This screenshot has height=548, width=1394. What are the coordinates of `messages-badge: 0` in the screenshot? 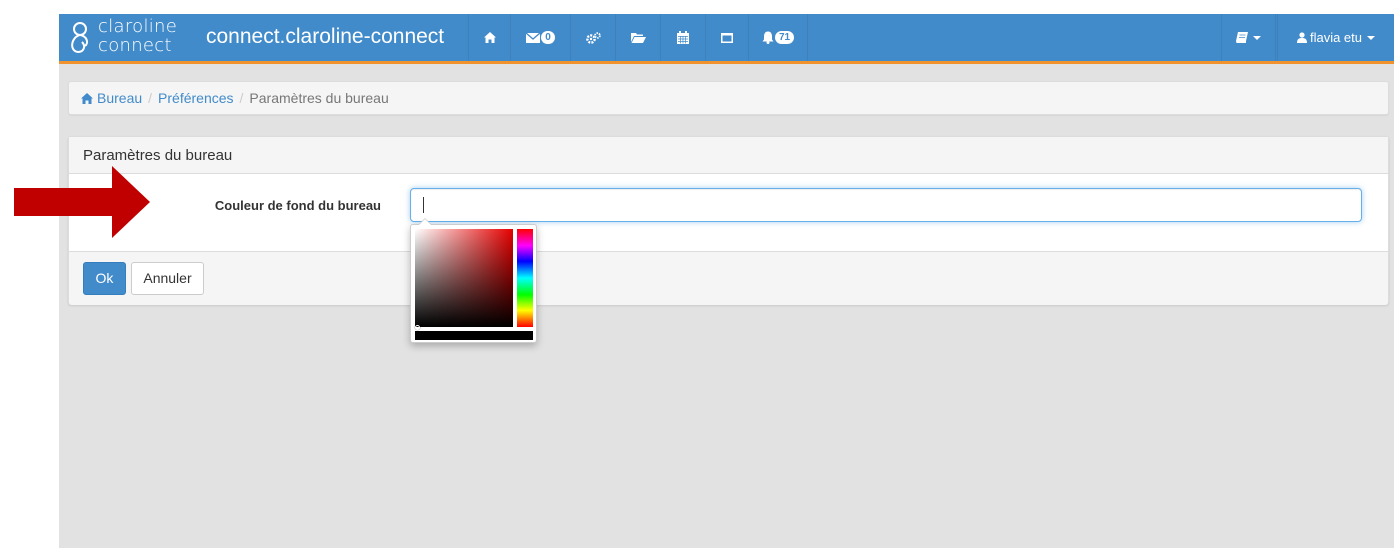 It's located at (548, 37).